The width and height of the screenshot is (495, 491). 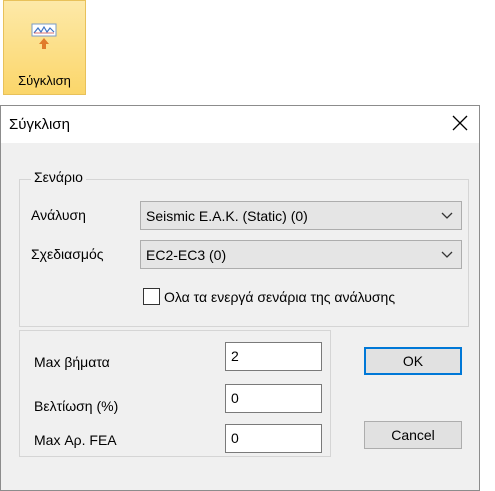 I want to click on dialog-titlebar: Σύγκλιση, so click(x=240, y=124).